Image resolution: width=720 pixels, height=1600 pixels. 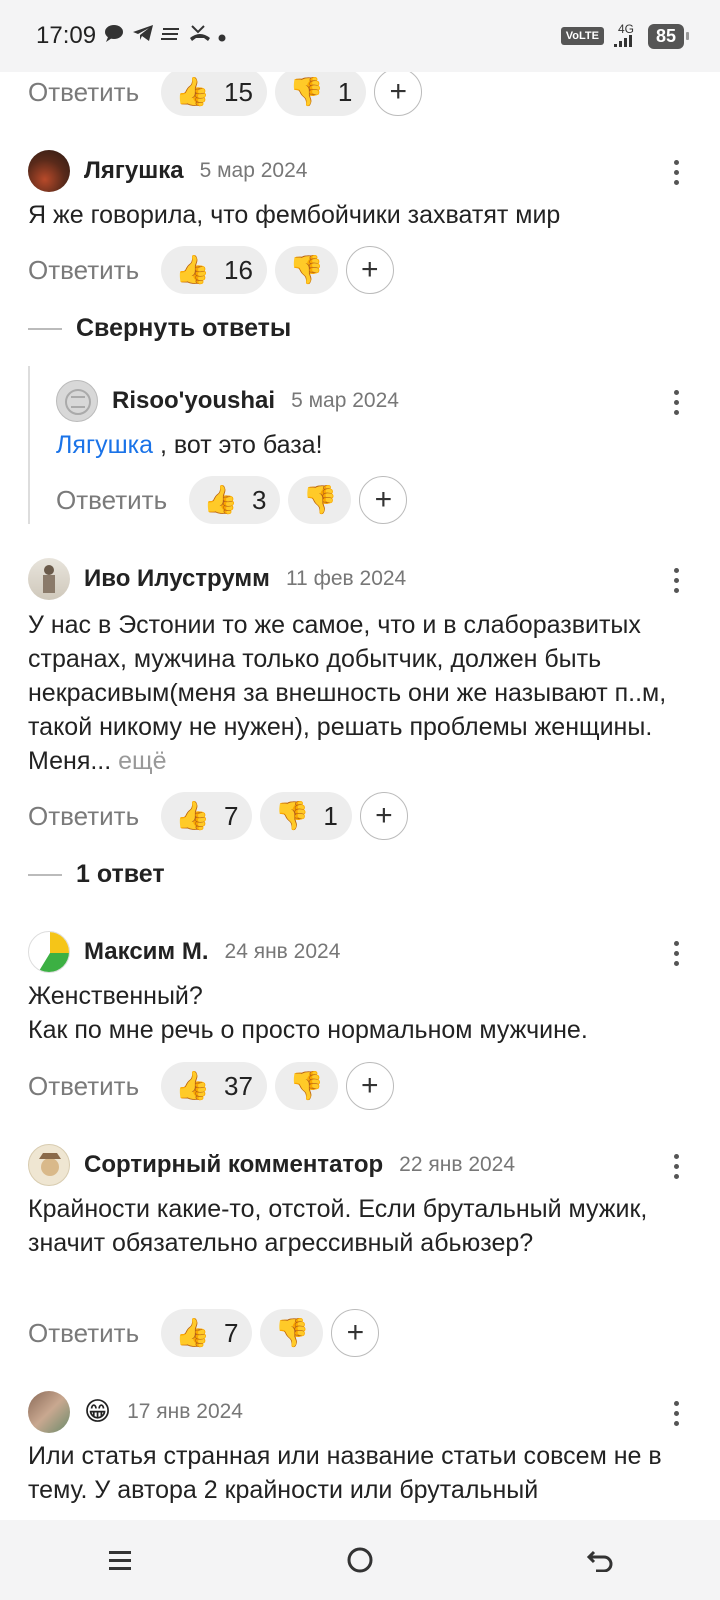 I want to click on comment-author: Максим М., so click(x=146, y=952).